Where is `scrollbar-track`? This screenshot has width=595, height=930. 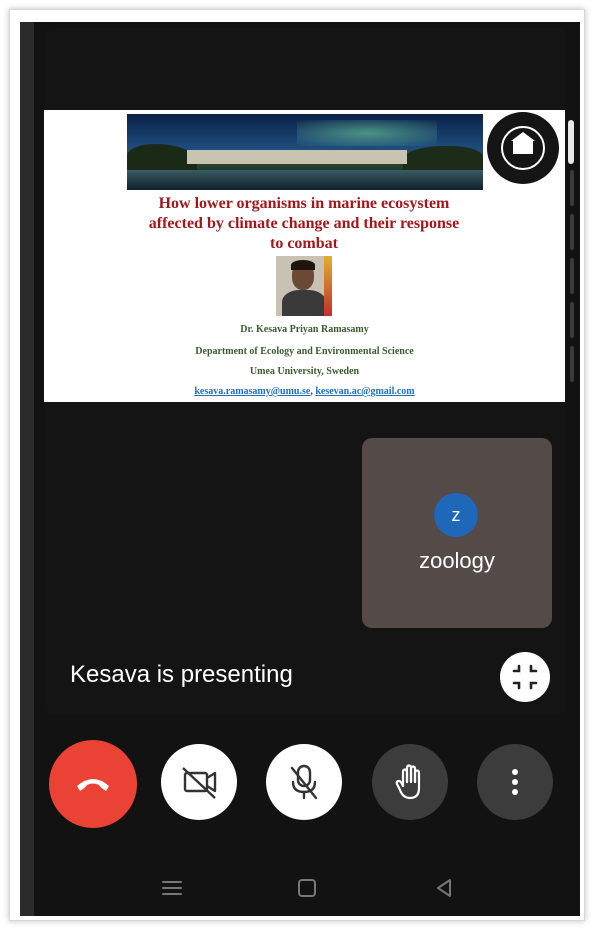 scrollbar-track is located at coordinates (572, 276).